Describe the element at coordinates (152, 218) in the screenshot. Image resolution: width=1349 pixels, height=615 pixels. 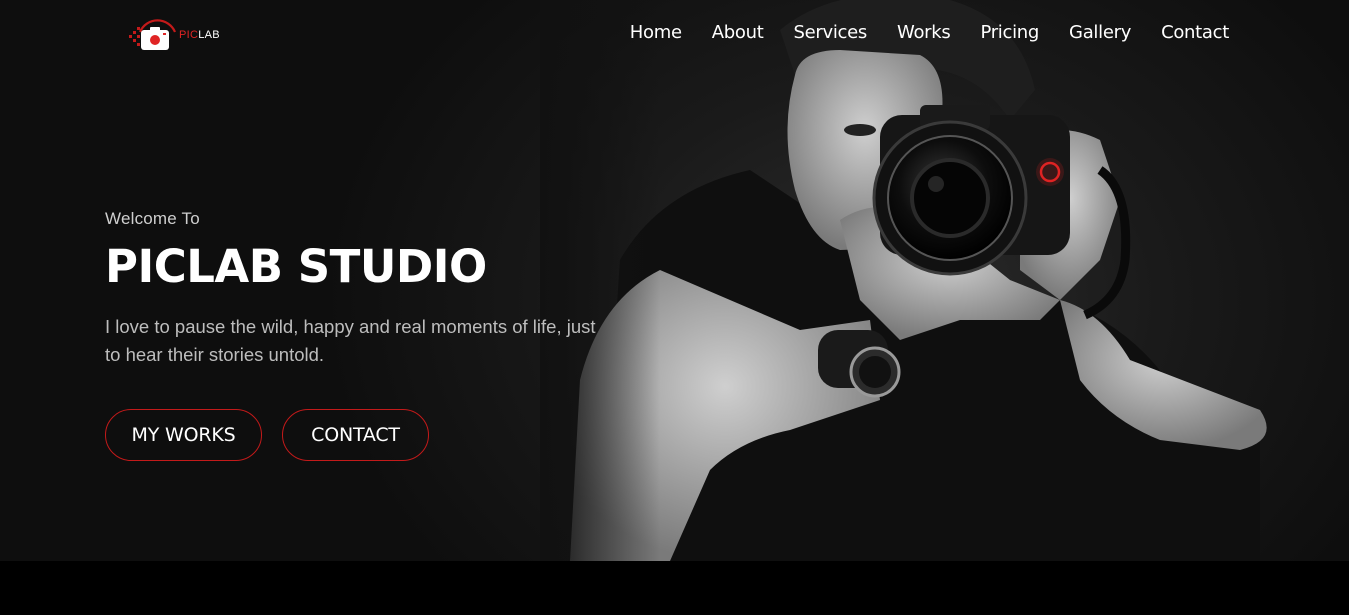
I see `hero-welcome: Welcome To` at that location.